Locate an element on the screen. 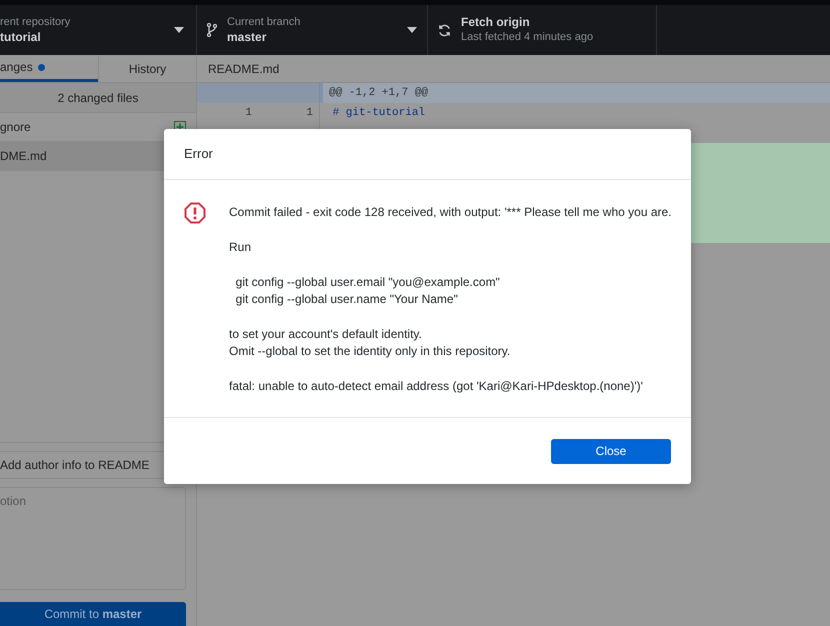  error-message-line: git config --global user.name "Your Name" is located at coordinates (346, 299).